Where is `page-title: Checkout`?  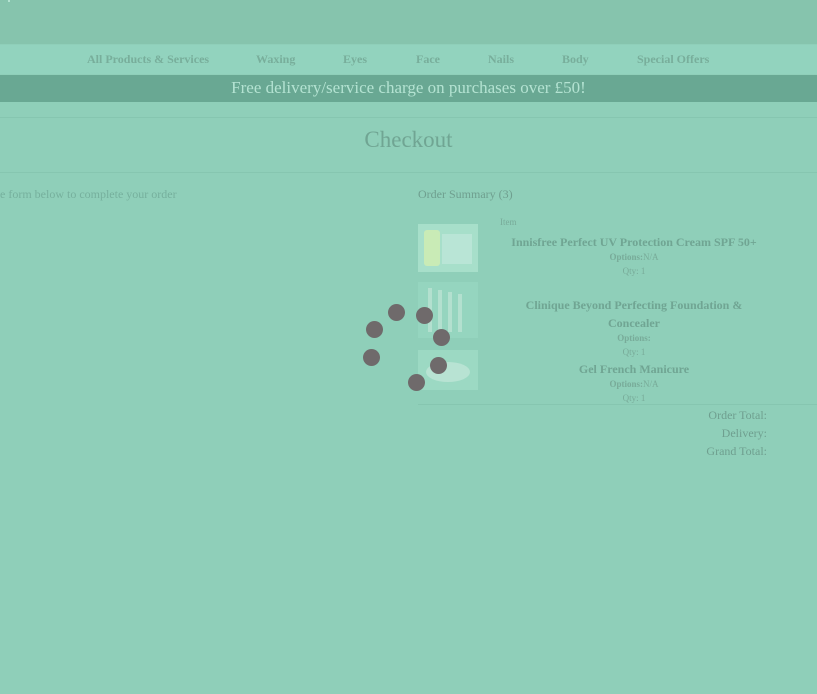
page-title: Checkout is located at coordinates (408, 139).